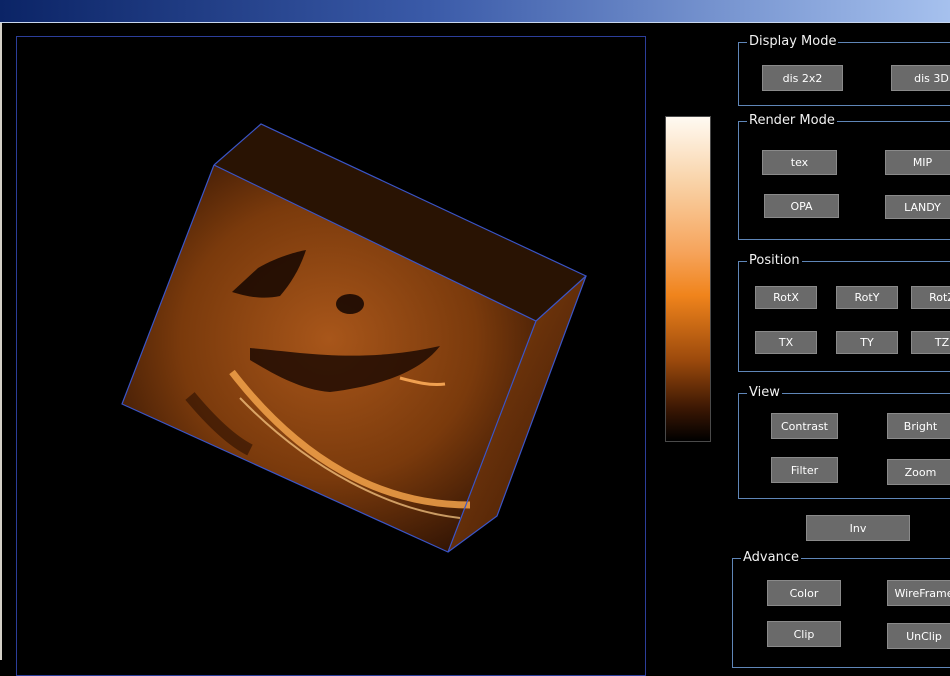  Describe the element at coordinates (930, 297) in the screenshot. I see `rotz-button: RotZ` at that location.